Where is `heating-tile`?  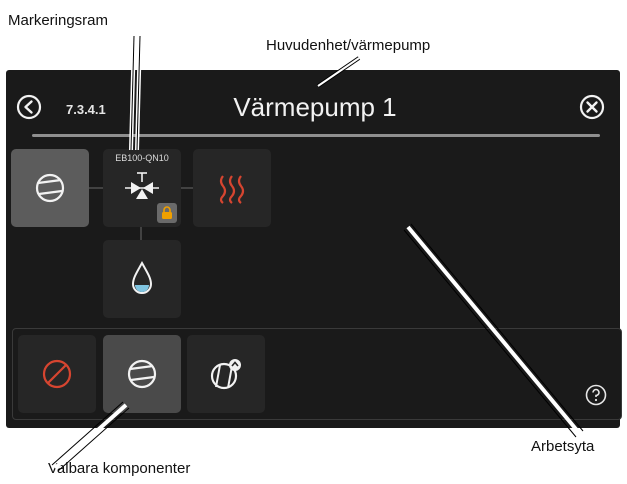 heating-tile is located at coordinates (232, 188).